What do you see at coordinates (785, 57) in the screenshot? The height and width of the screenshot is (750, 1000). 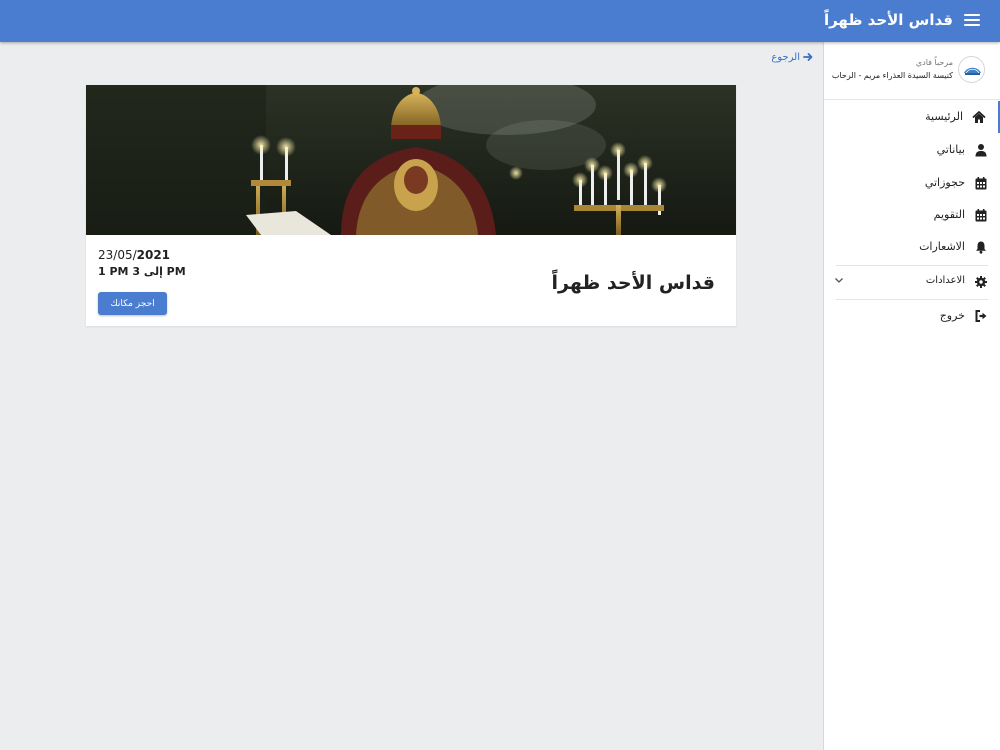 I see `back-label: الرجوع` at bounding box center [785, 57].